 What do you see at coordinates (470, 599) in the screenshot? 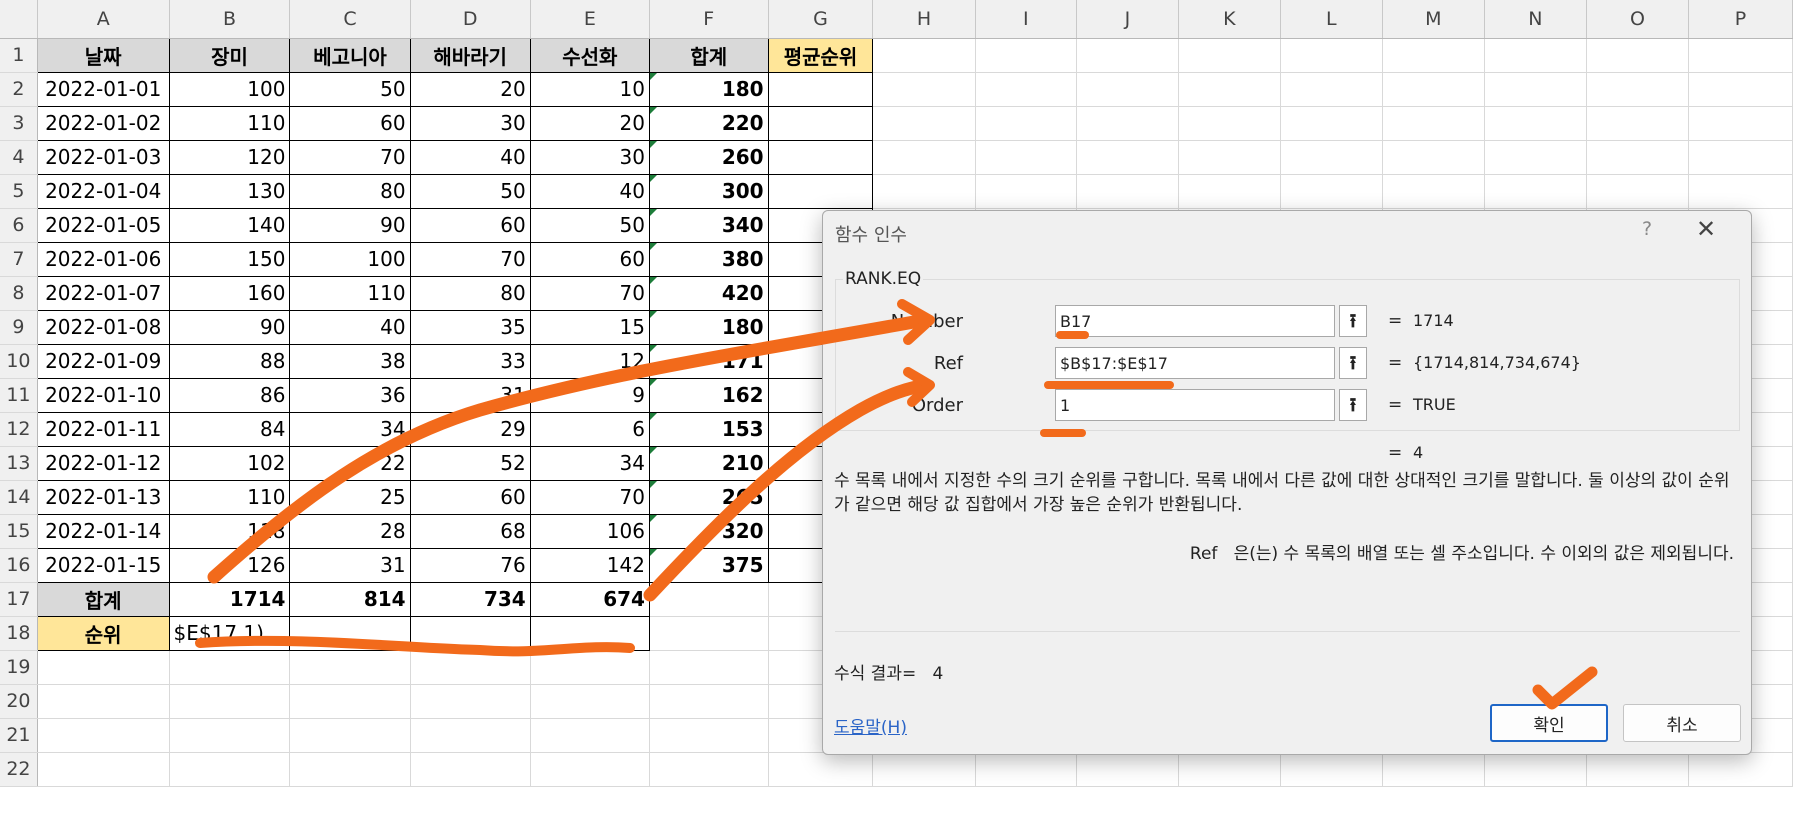
I see `total-cell: 734` at bounding box center [470, 599].